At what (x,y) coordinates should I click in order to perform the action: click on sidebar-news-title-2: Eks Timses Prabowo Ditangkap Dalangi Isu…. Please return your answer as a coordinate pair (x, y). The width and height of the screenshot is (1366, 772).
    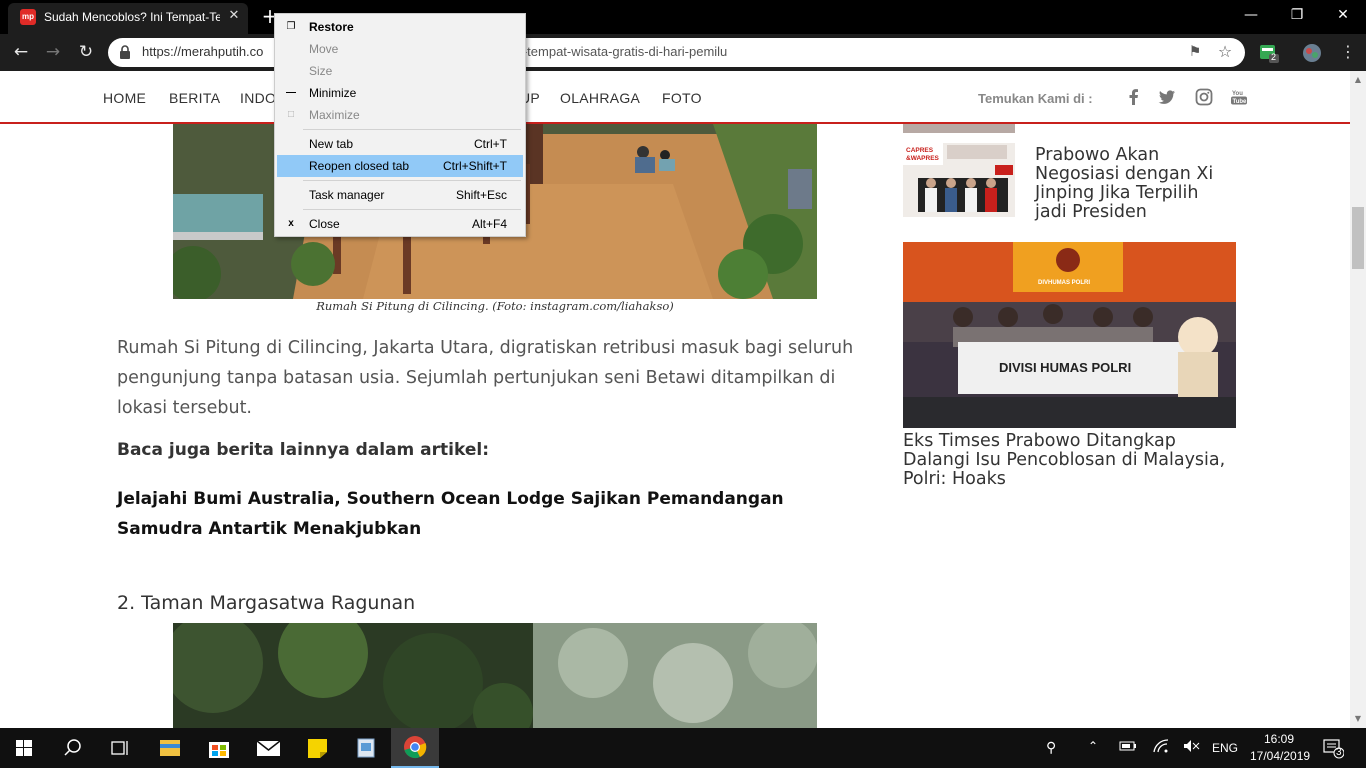
    Looking at the image, I should click on (1073, 460).